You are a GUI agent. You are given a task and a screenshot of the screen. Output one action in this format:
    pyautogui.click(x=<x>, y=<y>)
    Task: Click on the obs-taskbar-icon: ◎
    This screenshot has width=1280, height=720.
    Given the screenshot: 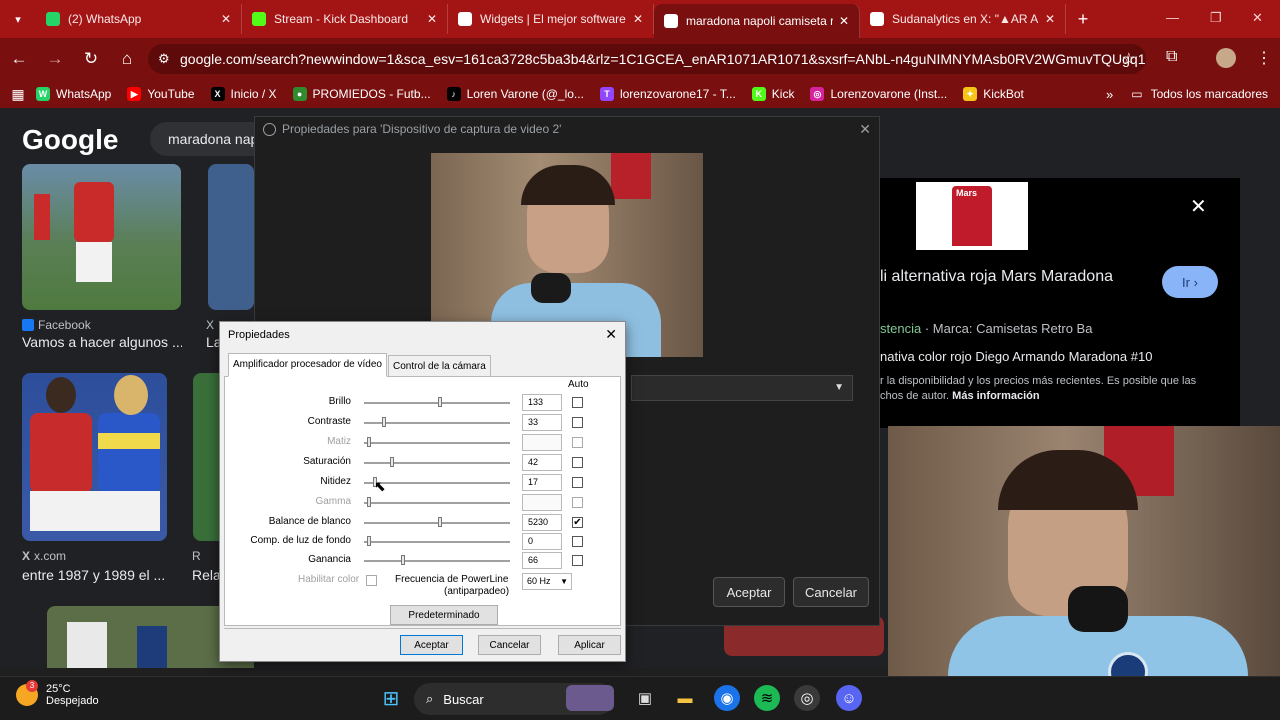 What is the action you would take?
    pyautogui.click(x=807, y=698)
    